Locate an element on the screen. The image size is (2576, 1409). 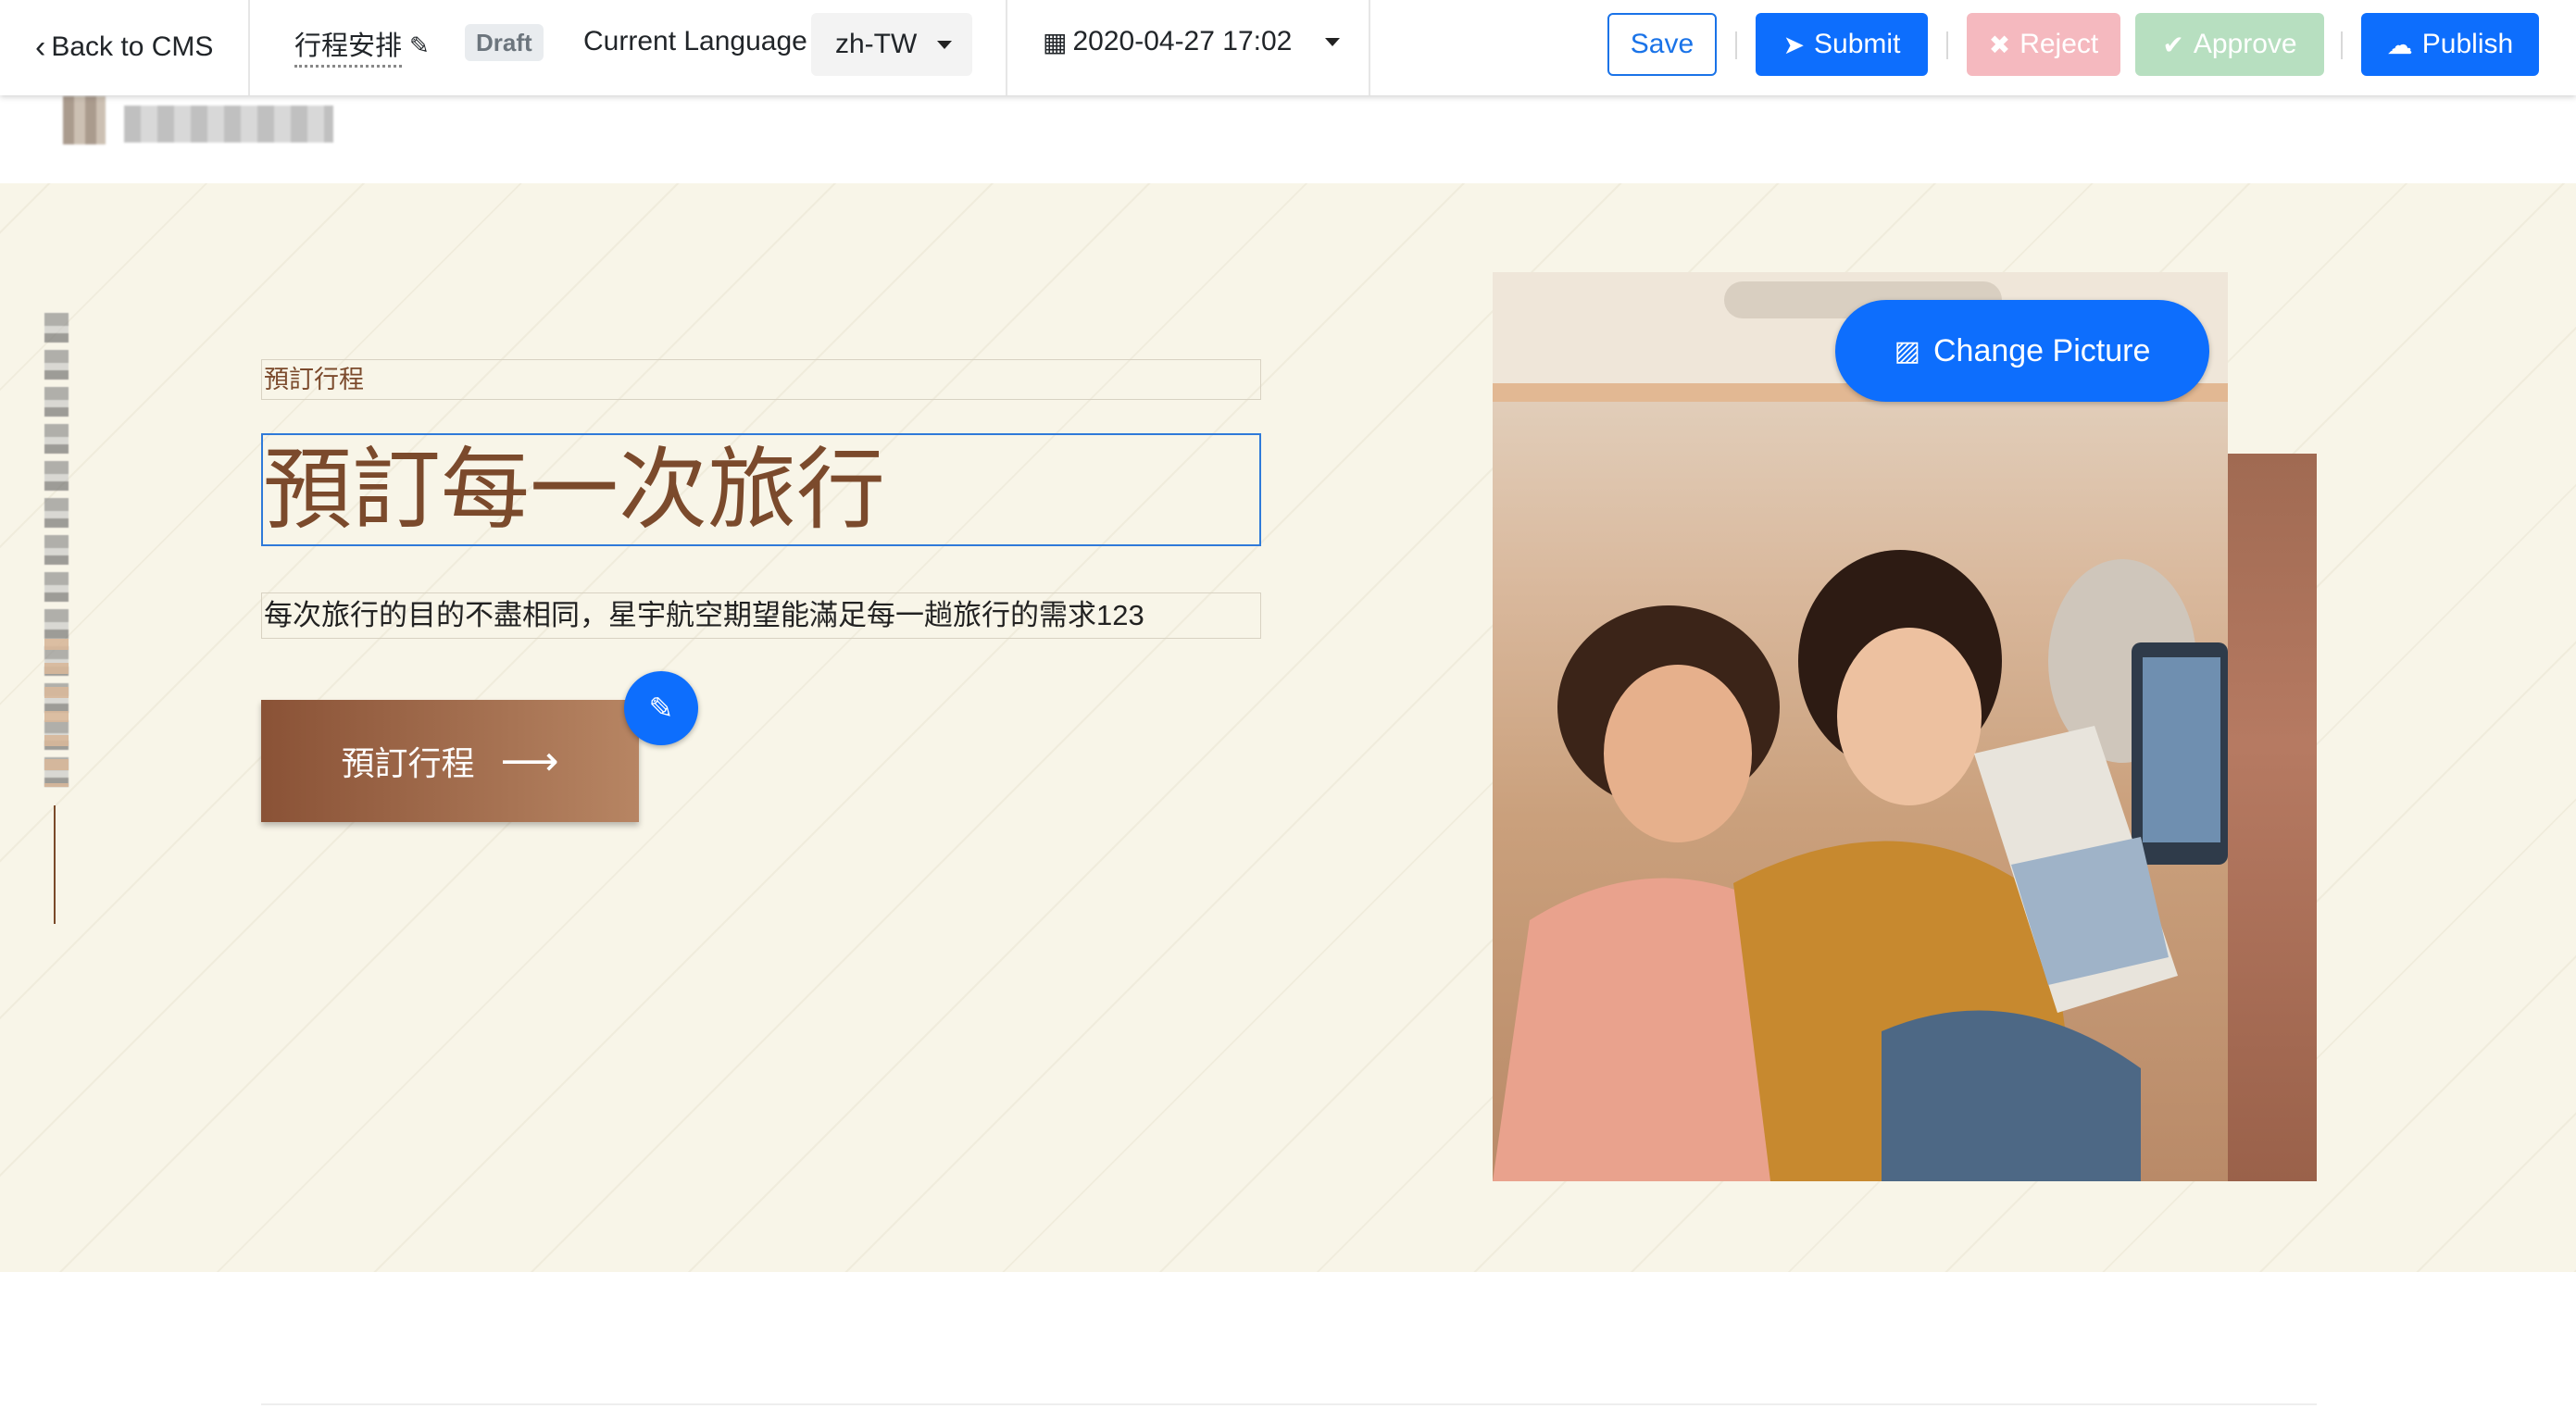
book-trip-button: 預訂行程 ⟶ is located at coordinates (450, 761).